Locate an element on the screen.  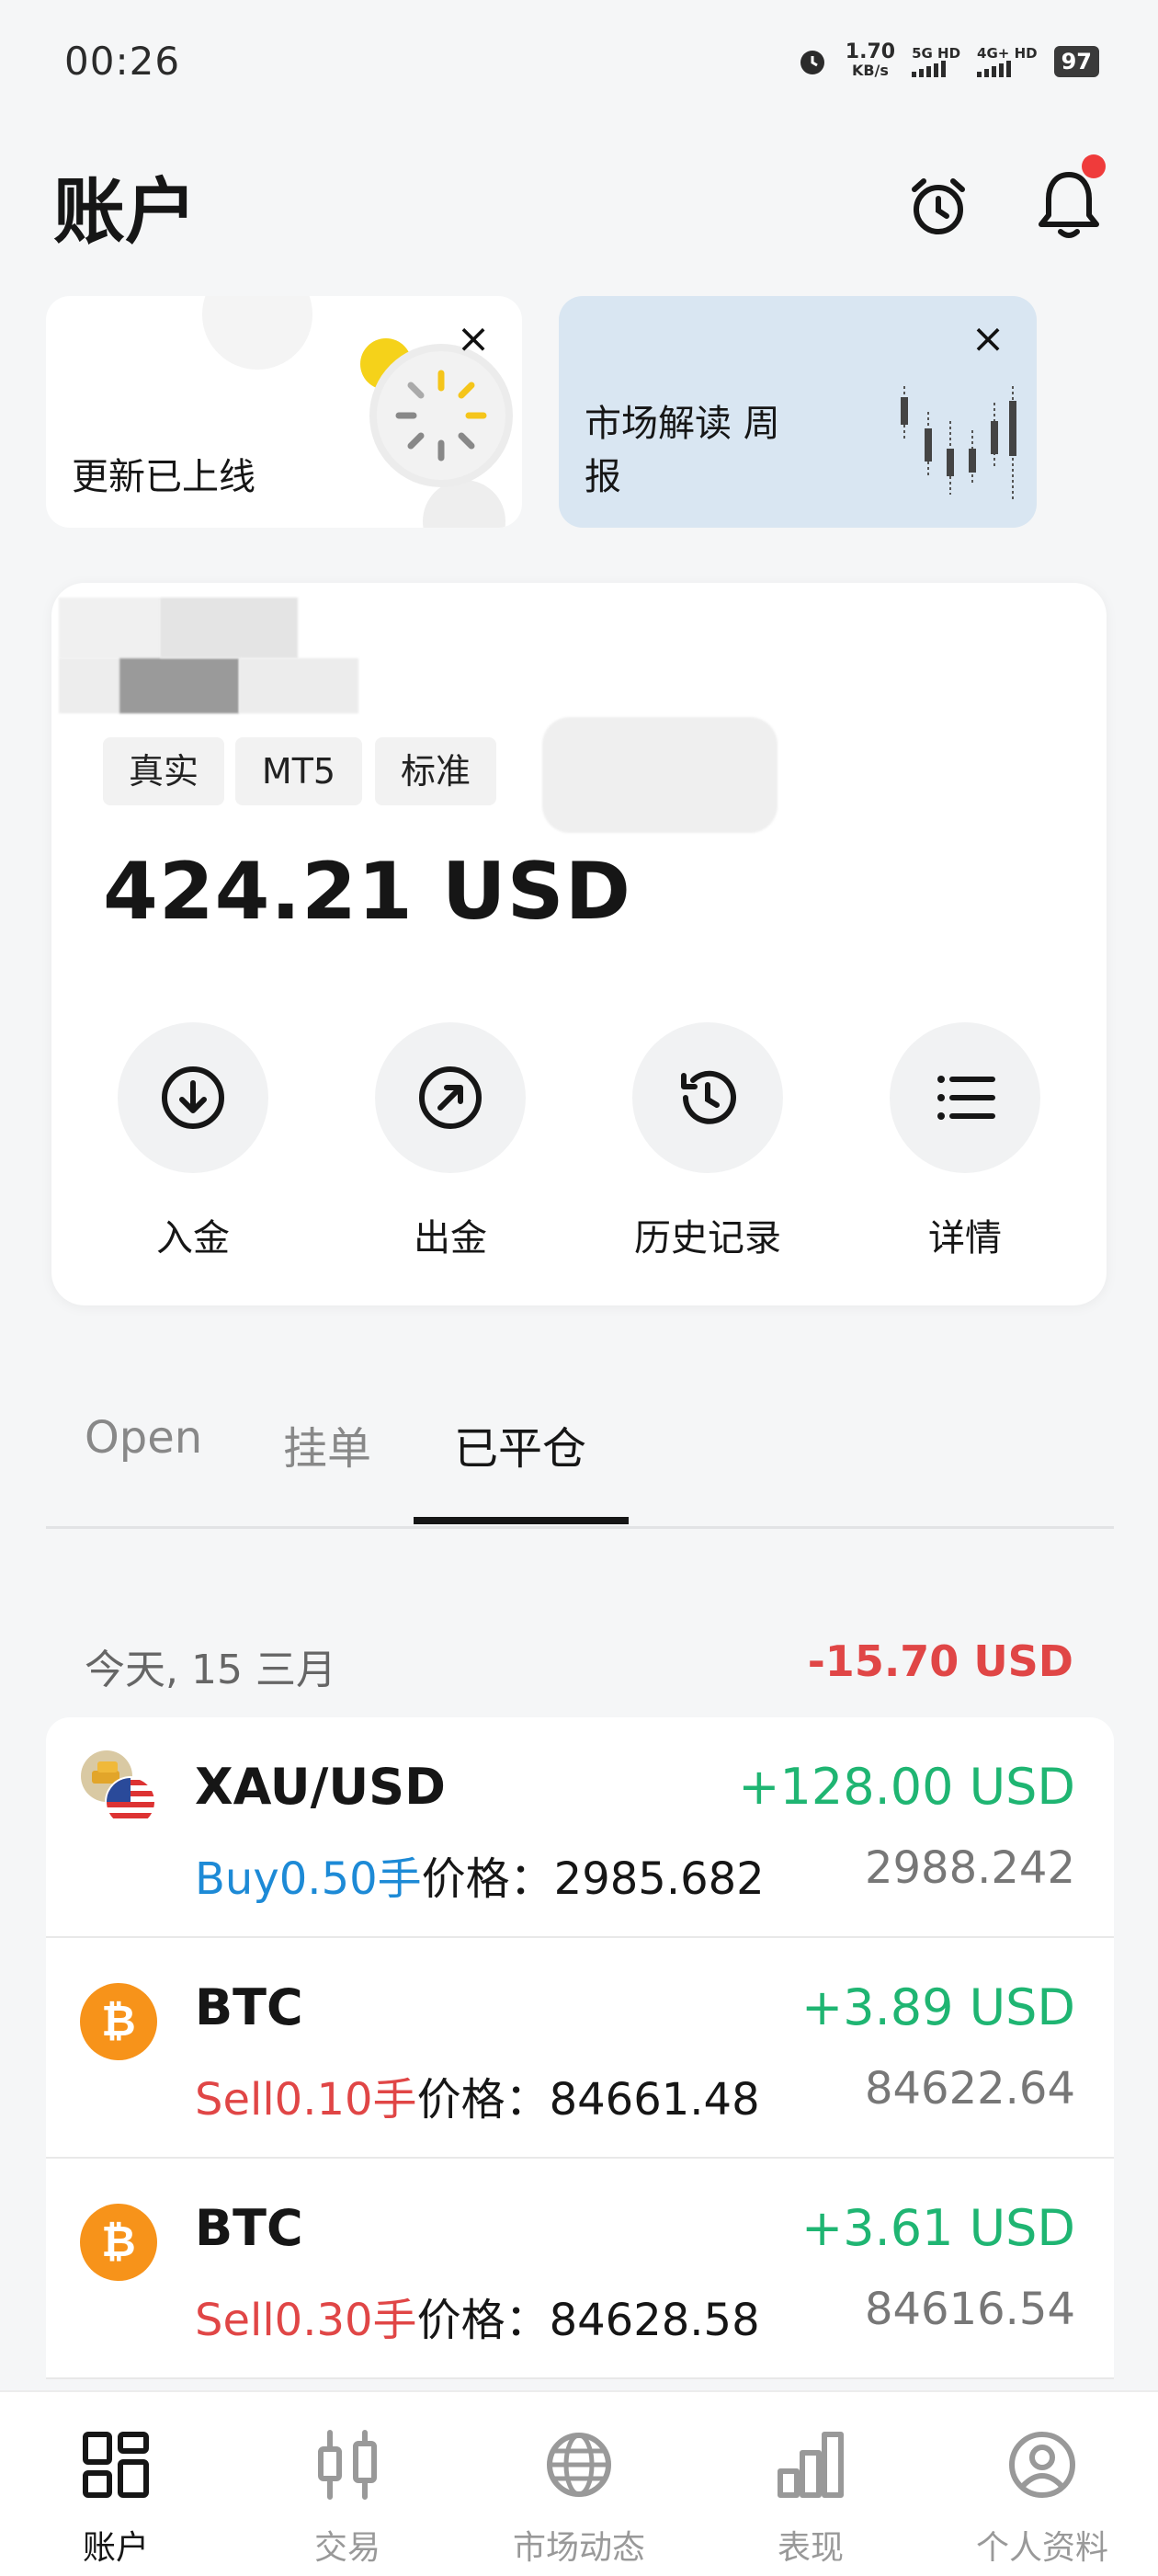
deposit-label: 入金 is located at coordinates (193, 1238).